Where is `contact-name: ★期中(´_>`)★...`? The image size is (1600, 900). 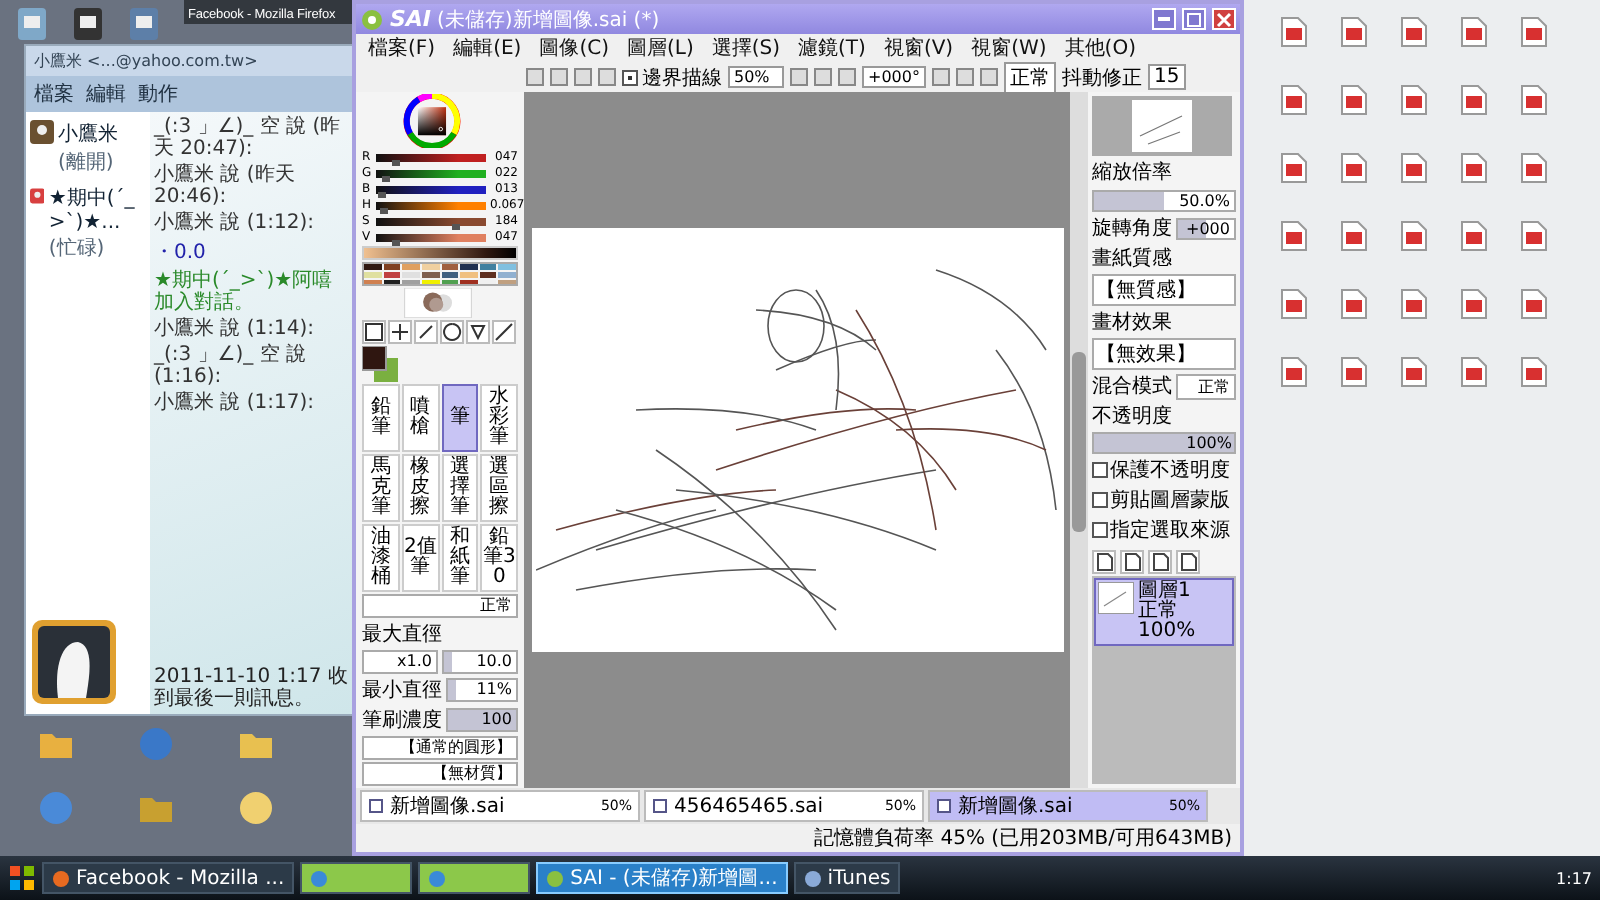 contact-name: ★期中(´_>`)★... is located at coordinates (97, 209).